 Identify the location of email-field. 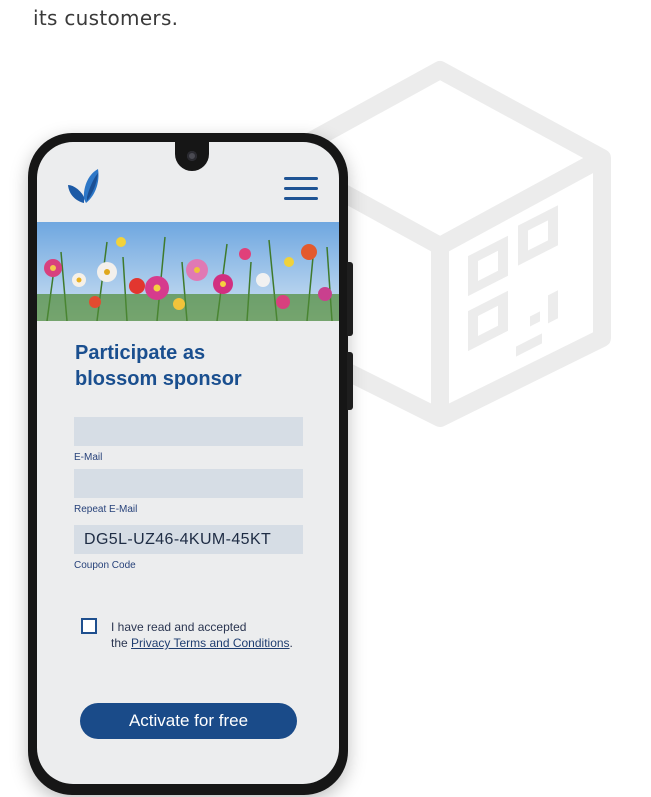
(188, 431).